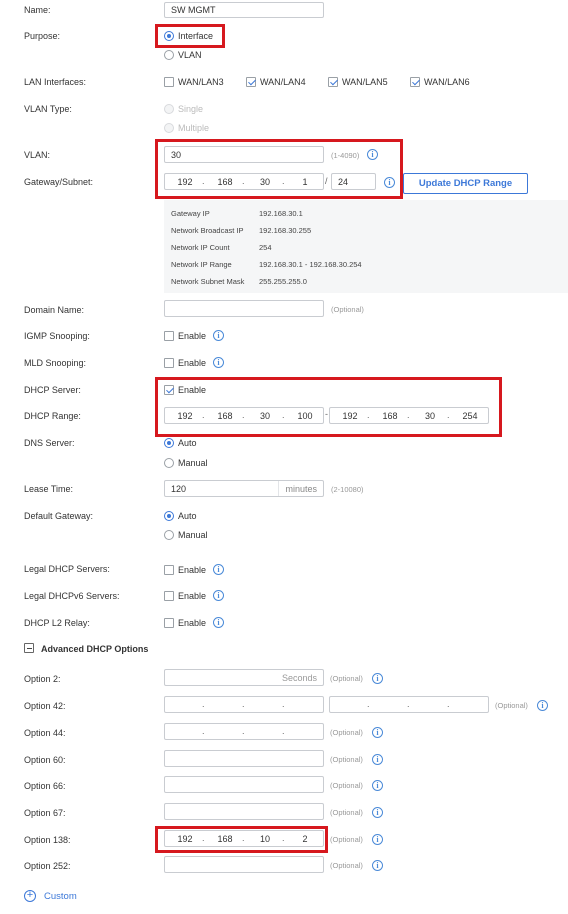 The height and width of the screenshot is (914, 568). I want to click on igmp-info-icon: i, so click(218, 335).